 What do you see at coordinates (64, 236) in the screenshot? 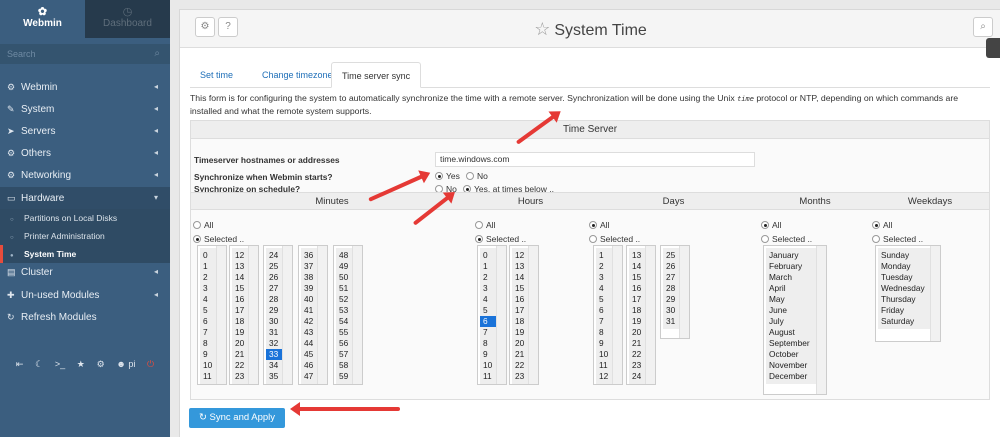
I see `sub-label: Printer Administration` at bounding box center [64, 236].